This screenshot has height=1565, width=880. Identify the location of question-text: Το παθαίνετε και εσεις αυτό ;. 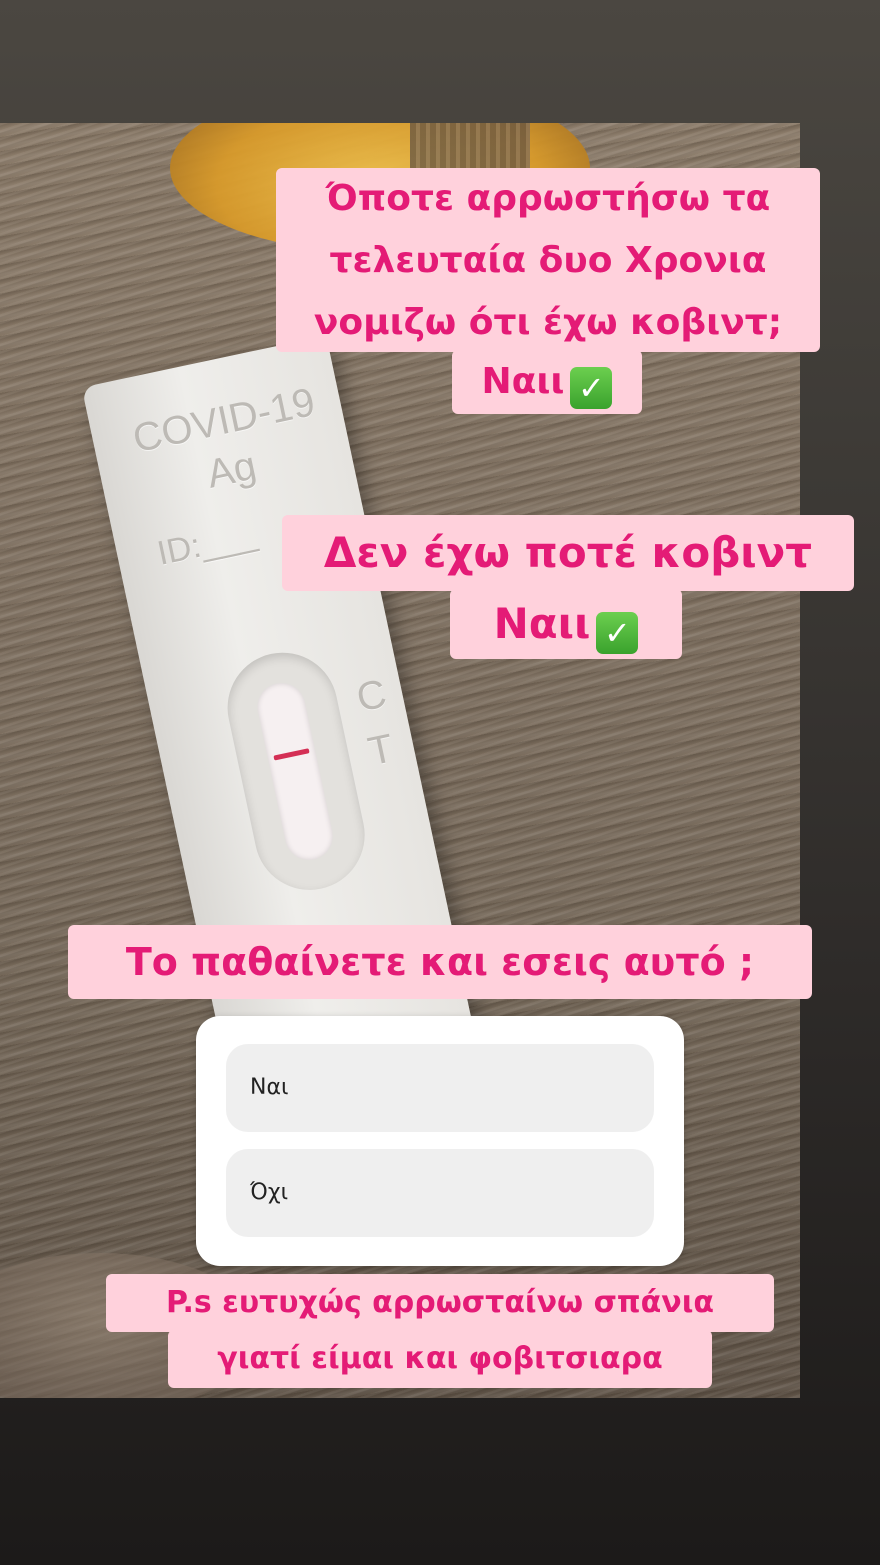
(440, 962).